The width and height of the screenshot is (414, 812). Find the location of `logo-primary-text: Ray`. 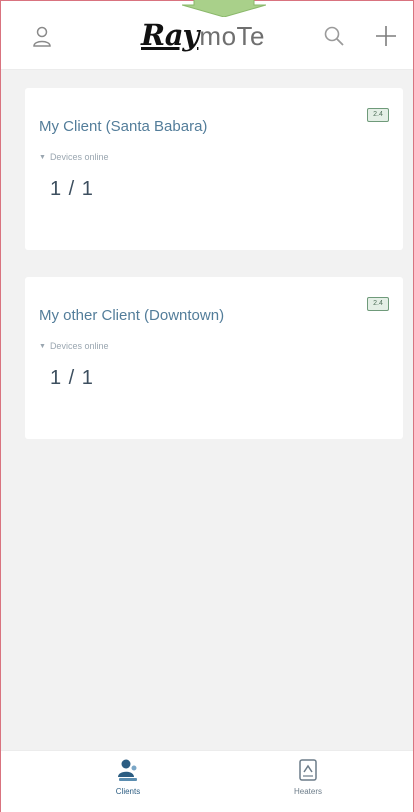

logo-primary-text: Ray is located at coordinates (170, 35).